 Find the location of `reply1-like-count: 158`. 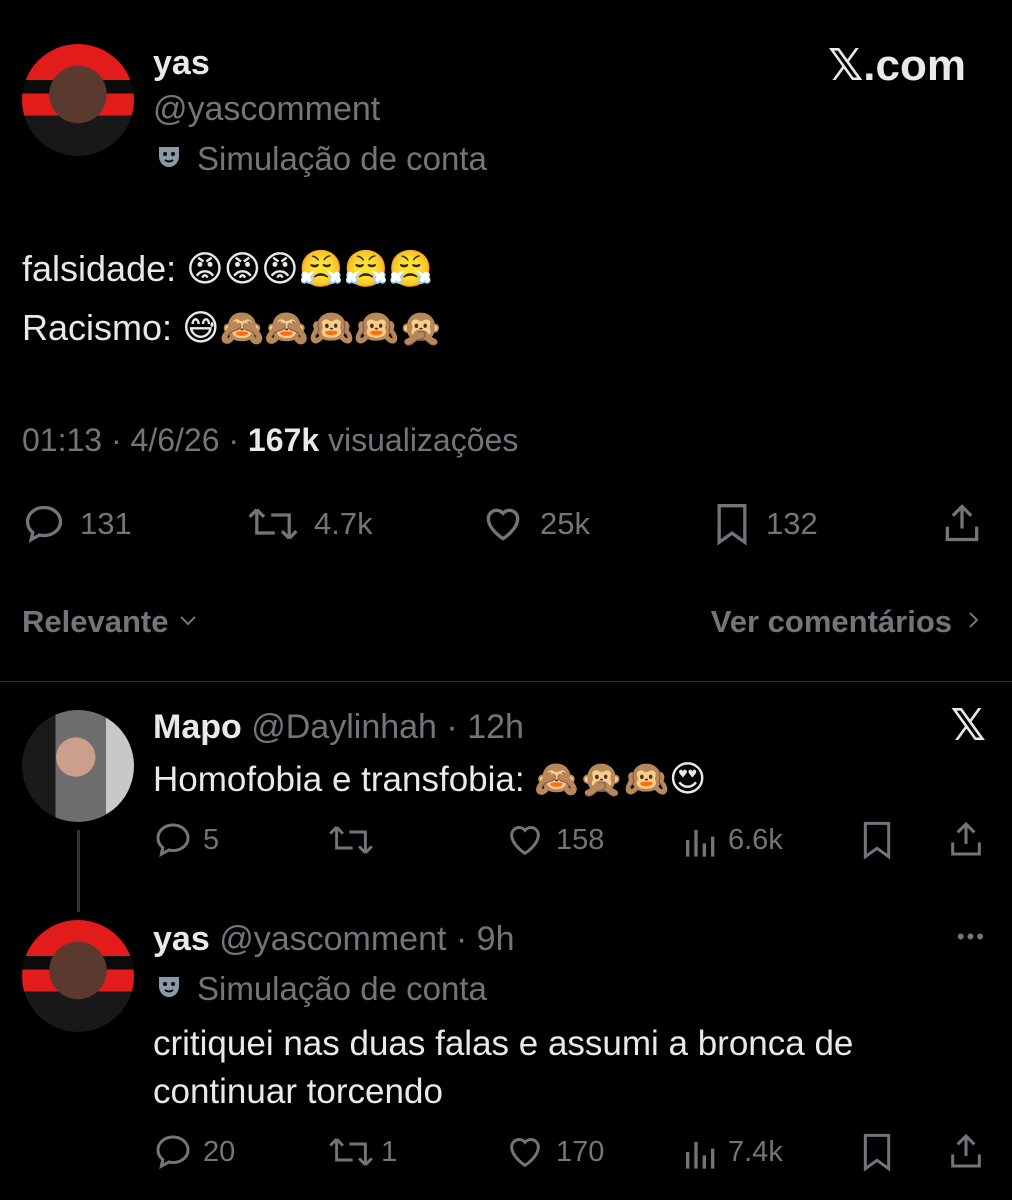

reply1-like-count: 158 is located at coordinates (580, 839).